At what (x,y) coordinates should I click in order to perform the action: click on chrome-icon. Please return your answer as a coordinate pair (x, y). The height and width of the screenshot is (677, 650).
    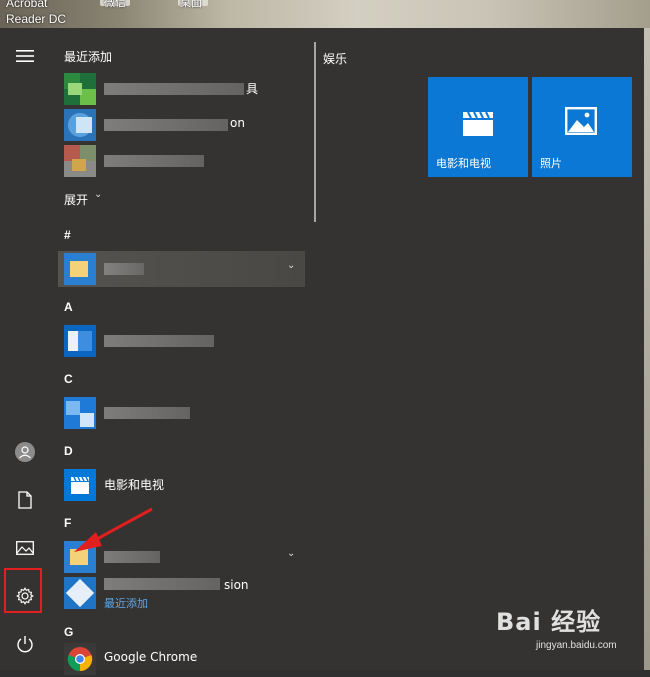
    Looking at the image, I should click on (80, 659).